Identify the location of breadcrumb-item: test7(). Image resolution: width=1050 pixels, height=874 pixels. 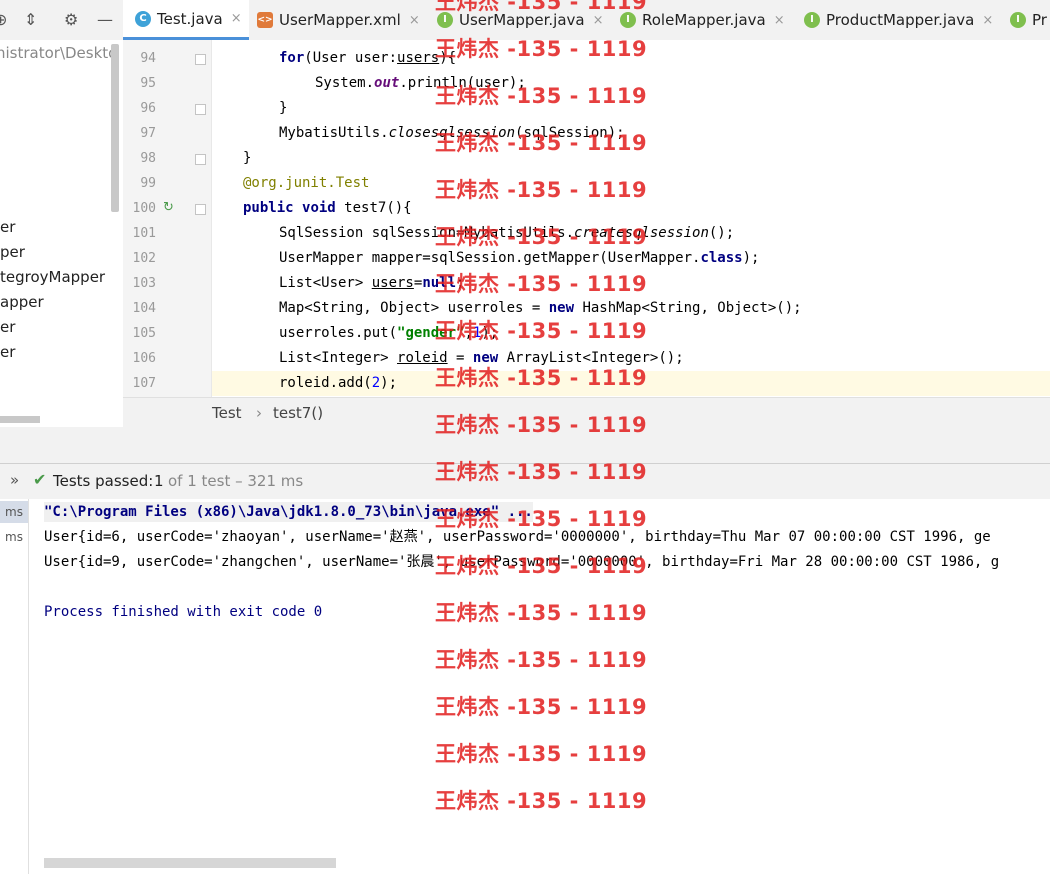
(298, 413).